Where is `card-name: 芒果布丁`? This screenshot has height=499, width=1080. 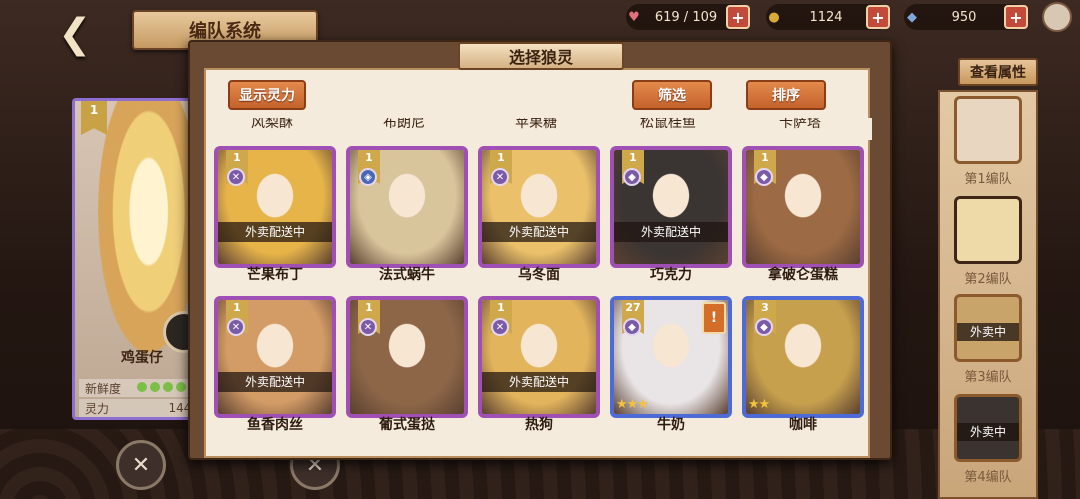 card-name: 芒果布丁 is located at coordinates (275, 275).